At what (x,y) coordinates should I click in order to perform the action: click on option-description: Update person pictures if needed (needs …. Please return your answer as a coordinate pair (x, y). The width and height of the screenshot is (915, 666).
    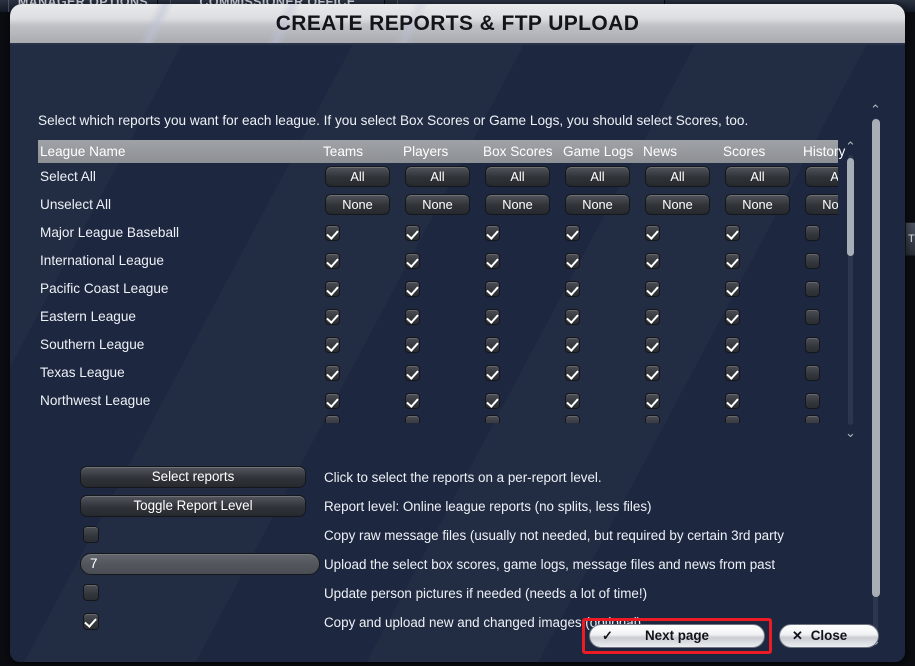
    Looking at the image, I should click on (486, 593).